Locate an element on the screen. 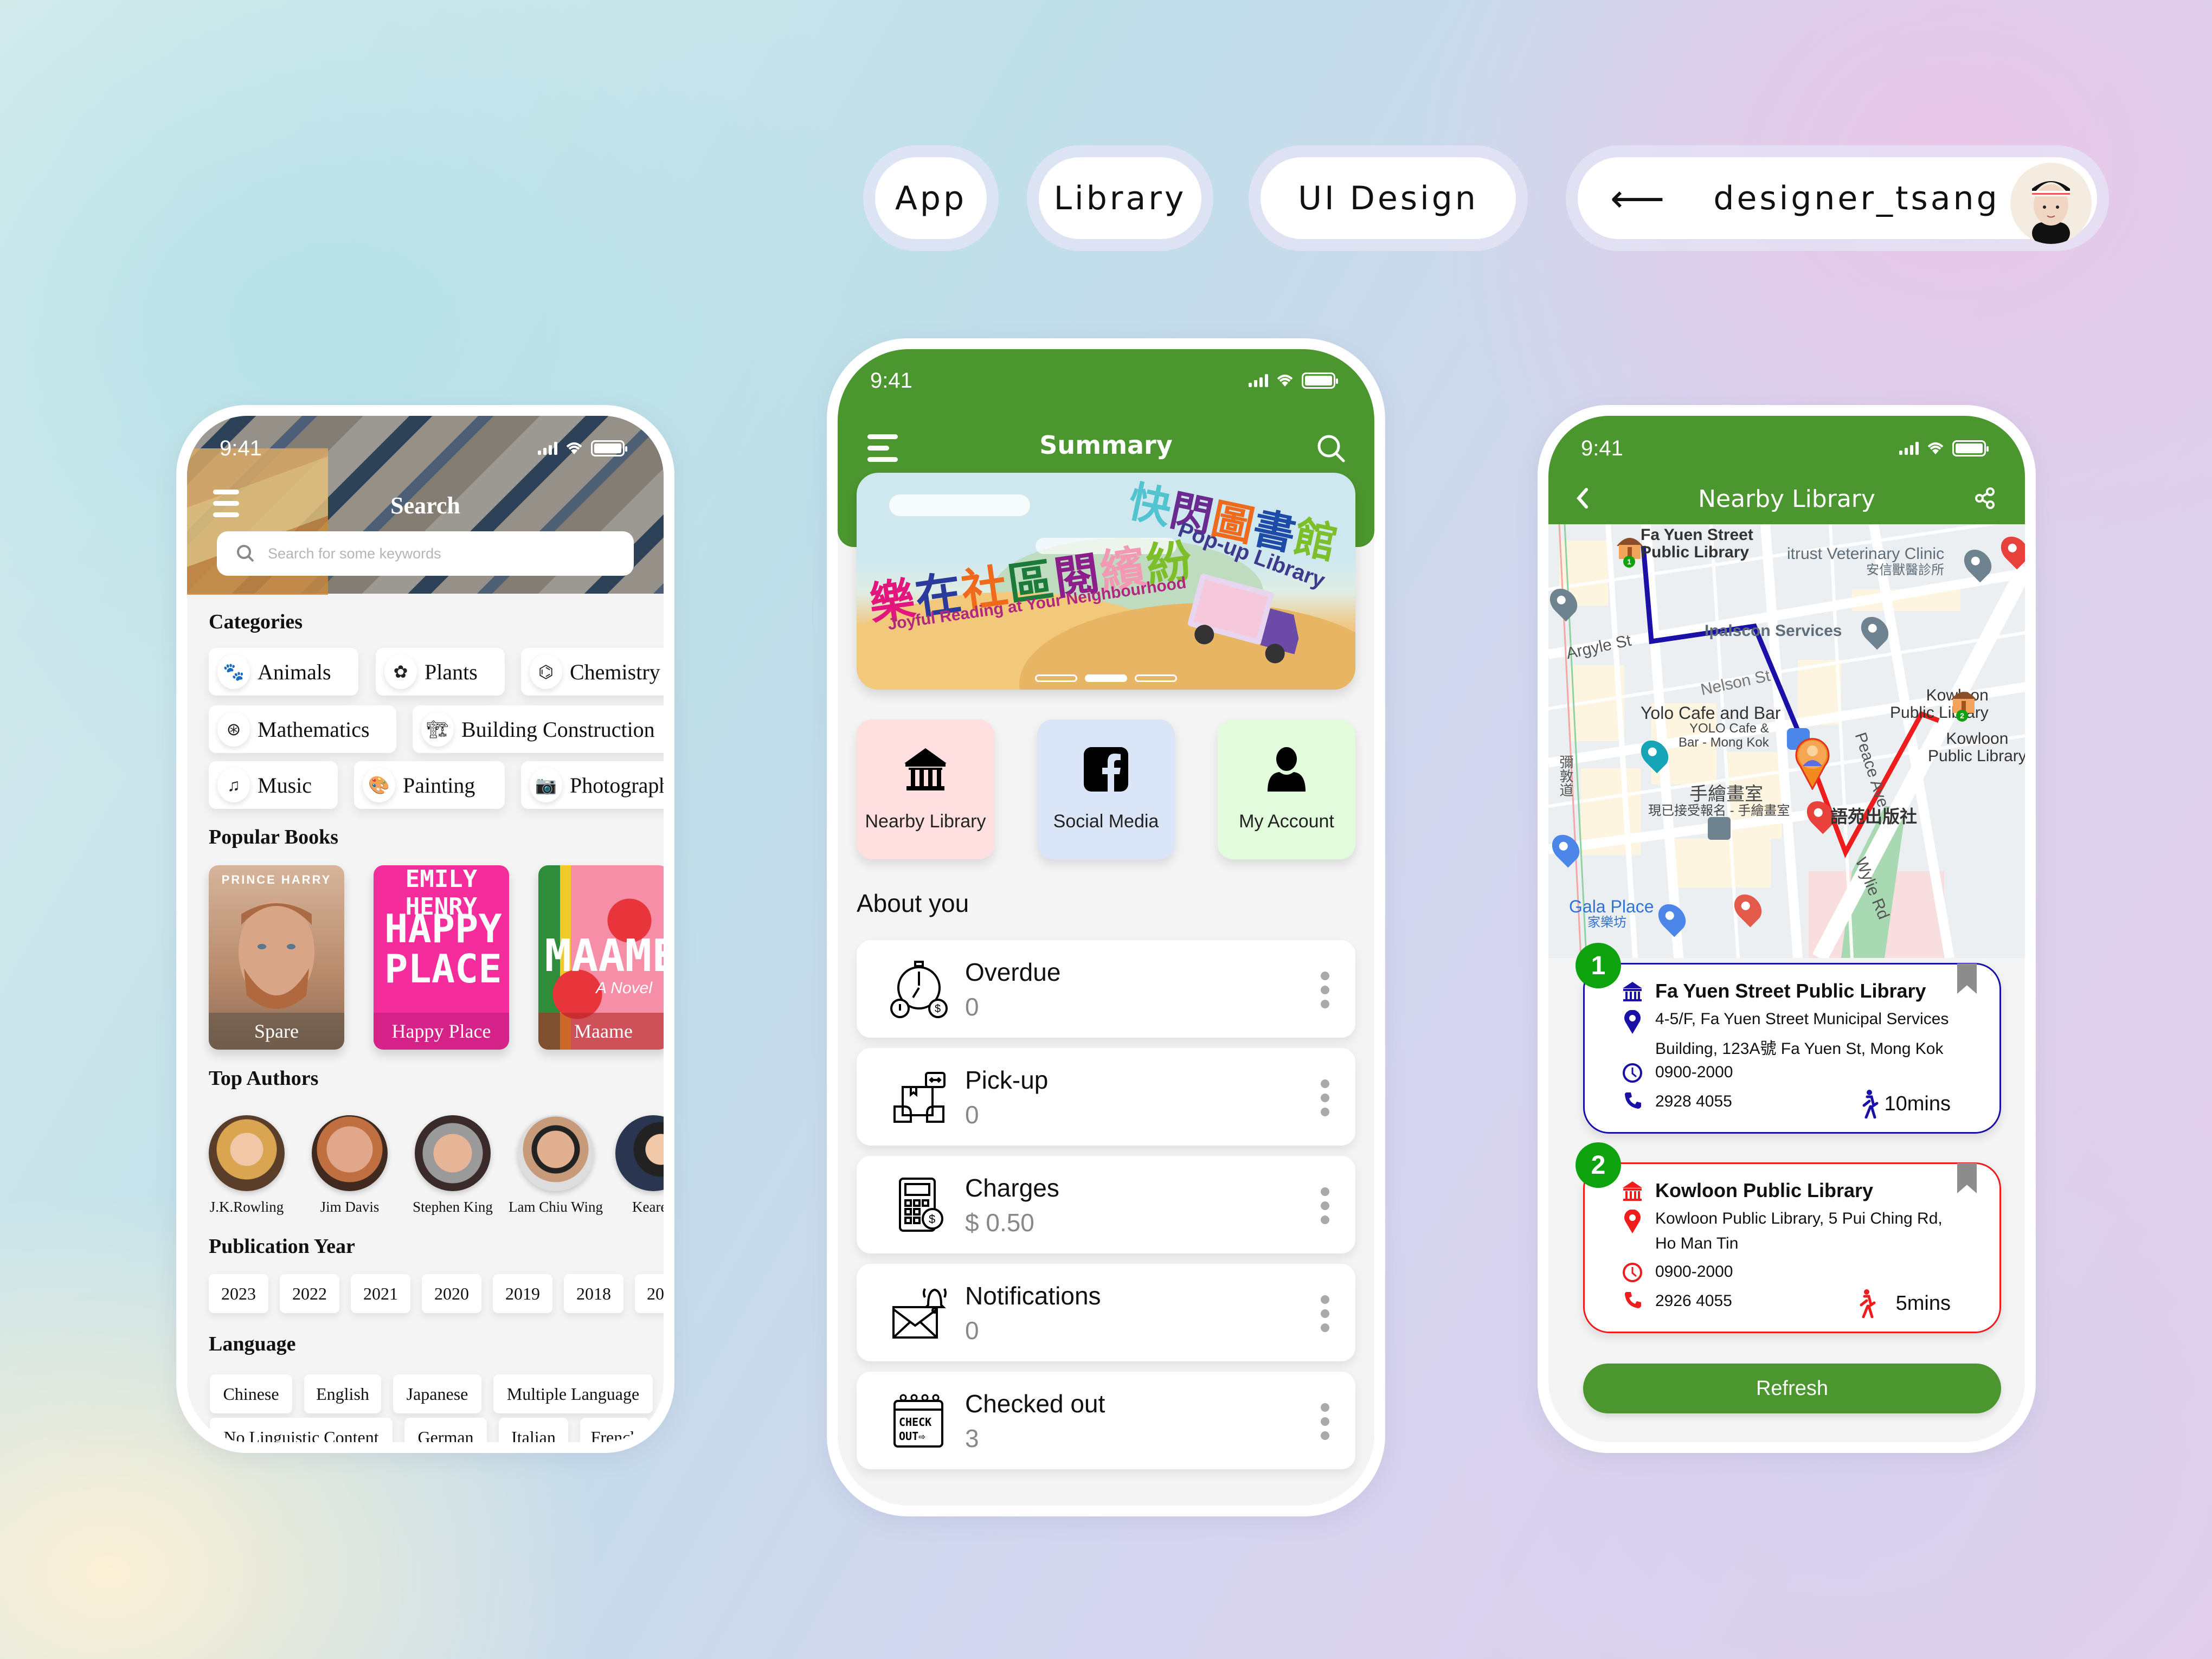 This screenshot has width=2212, height=1659. library-address-line2: Building, 123A號 Fa Yuen St, Mong Kok is located at coordinates (1799, 1049).